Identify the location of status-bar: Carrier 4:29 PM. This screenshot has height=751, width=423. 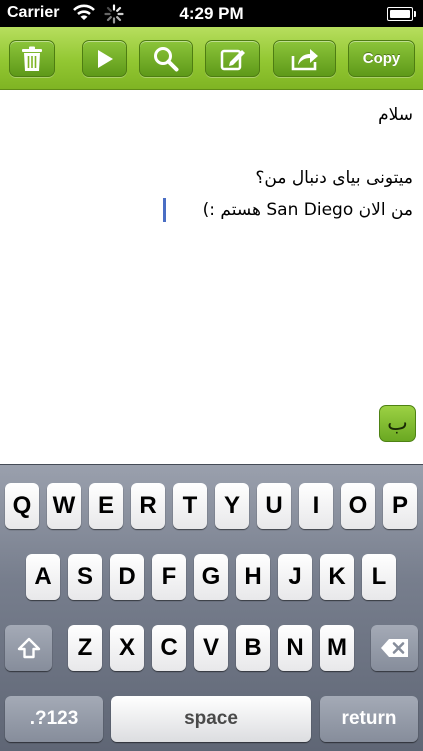
(211, 13).